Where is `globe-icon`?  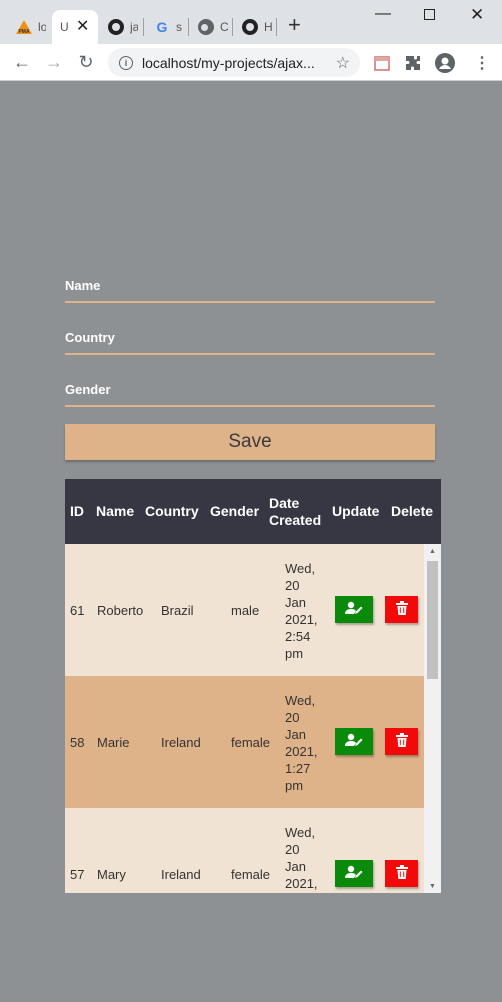
globe-icon is located at coordinates (206, 27).